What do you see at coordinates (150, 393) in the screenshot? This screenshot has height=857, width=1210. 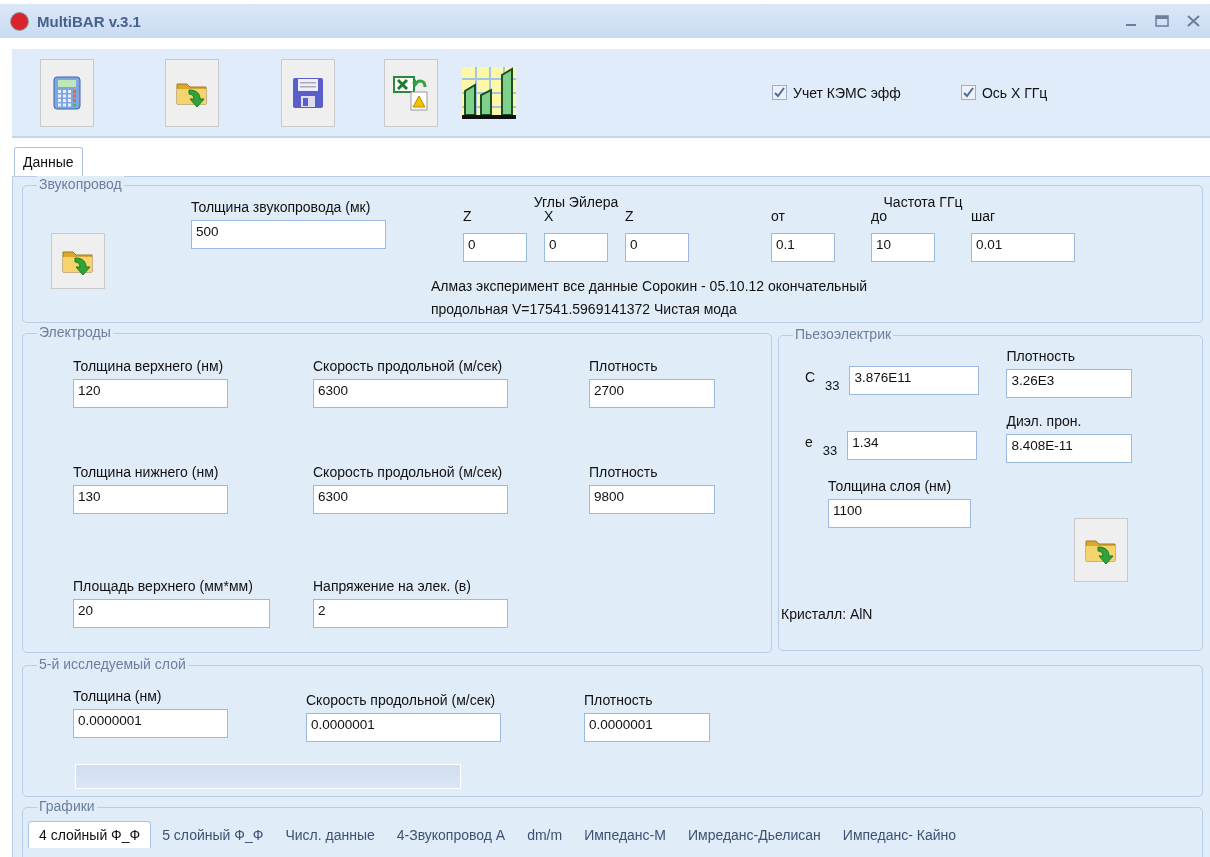 I see `input-field: 120` at bounding box center [150, 393].